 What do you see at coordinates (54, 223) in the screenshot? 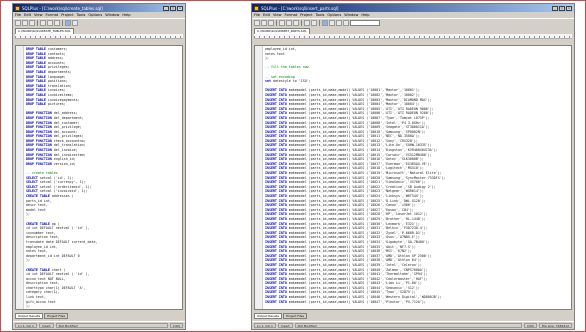
I see `sql-text: ap (` at bounding box center [54, 223].